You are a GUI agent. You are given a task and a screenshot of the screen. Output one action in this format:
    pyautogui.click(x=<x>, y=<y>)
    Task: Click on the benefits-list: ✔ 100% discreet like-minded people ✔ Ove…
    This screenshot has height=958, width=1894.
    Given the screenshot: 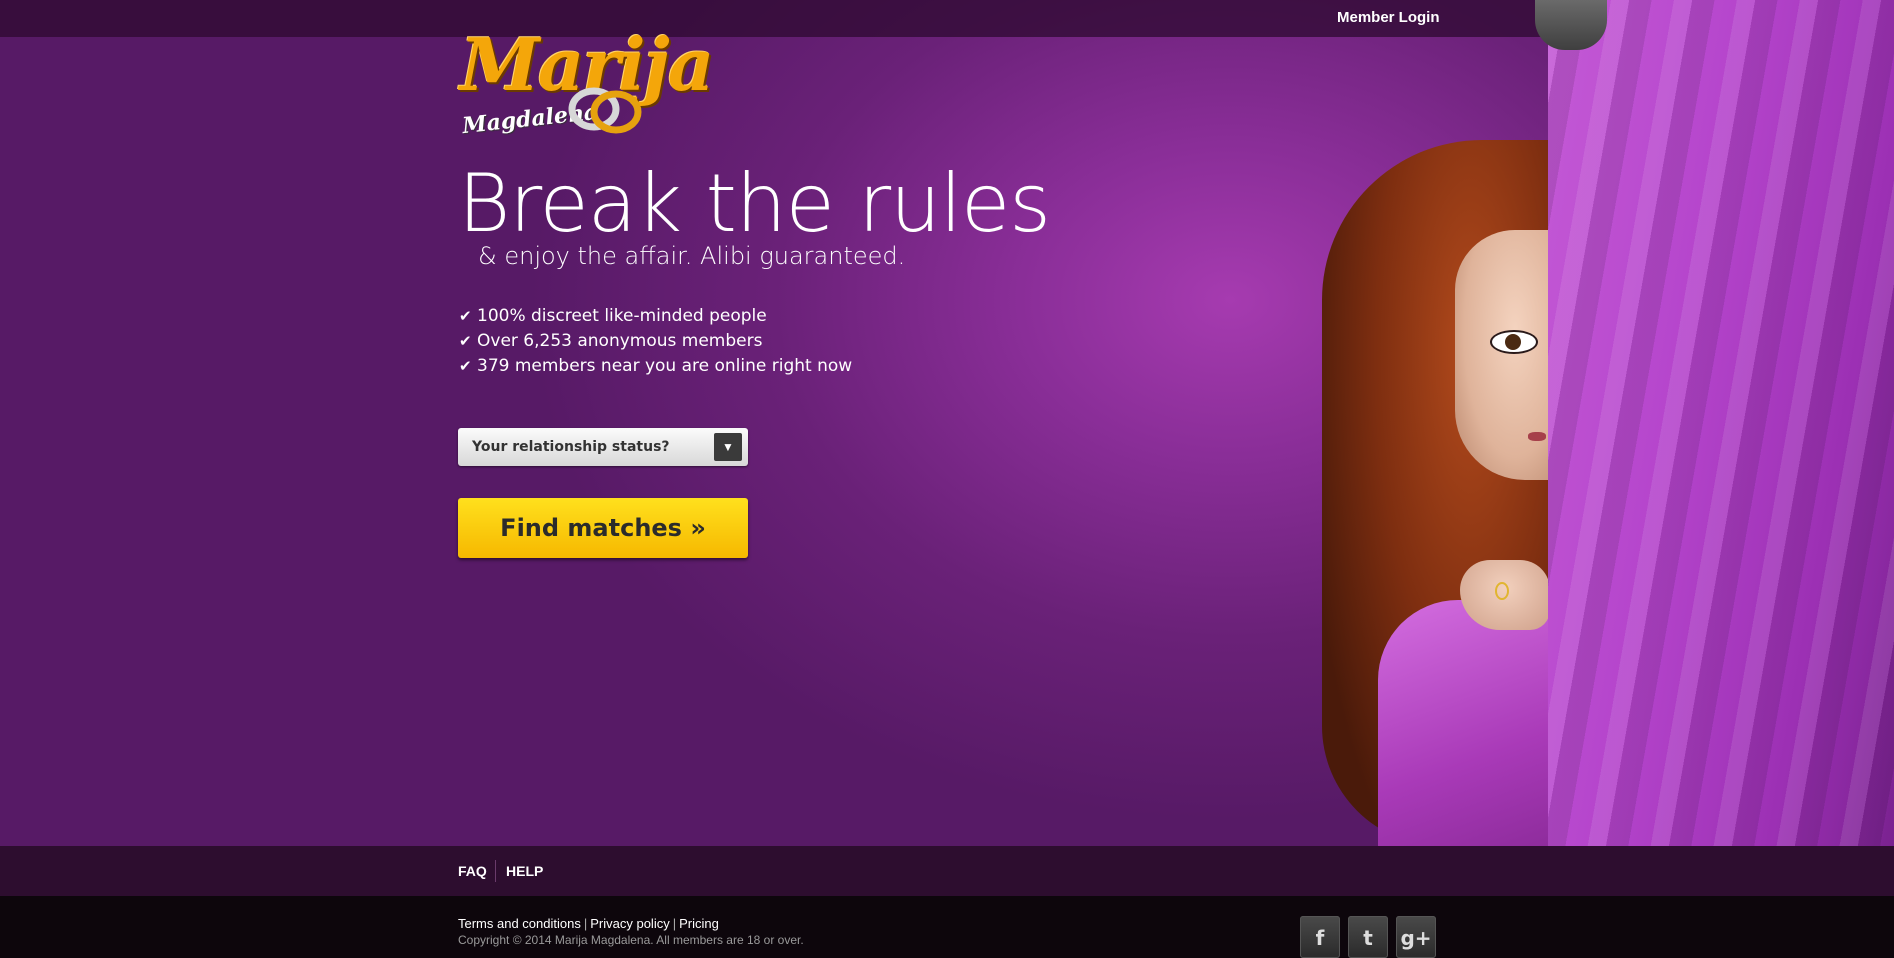 What is the action you would take?
    pyautogui.click(x=655, y=341)
    